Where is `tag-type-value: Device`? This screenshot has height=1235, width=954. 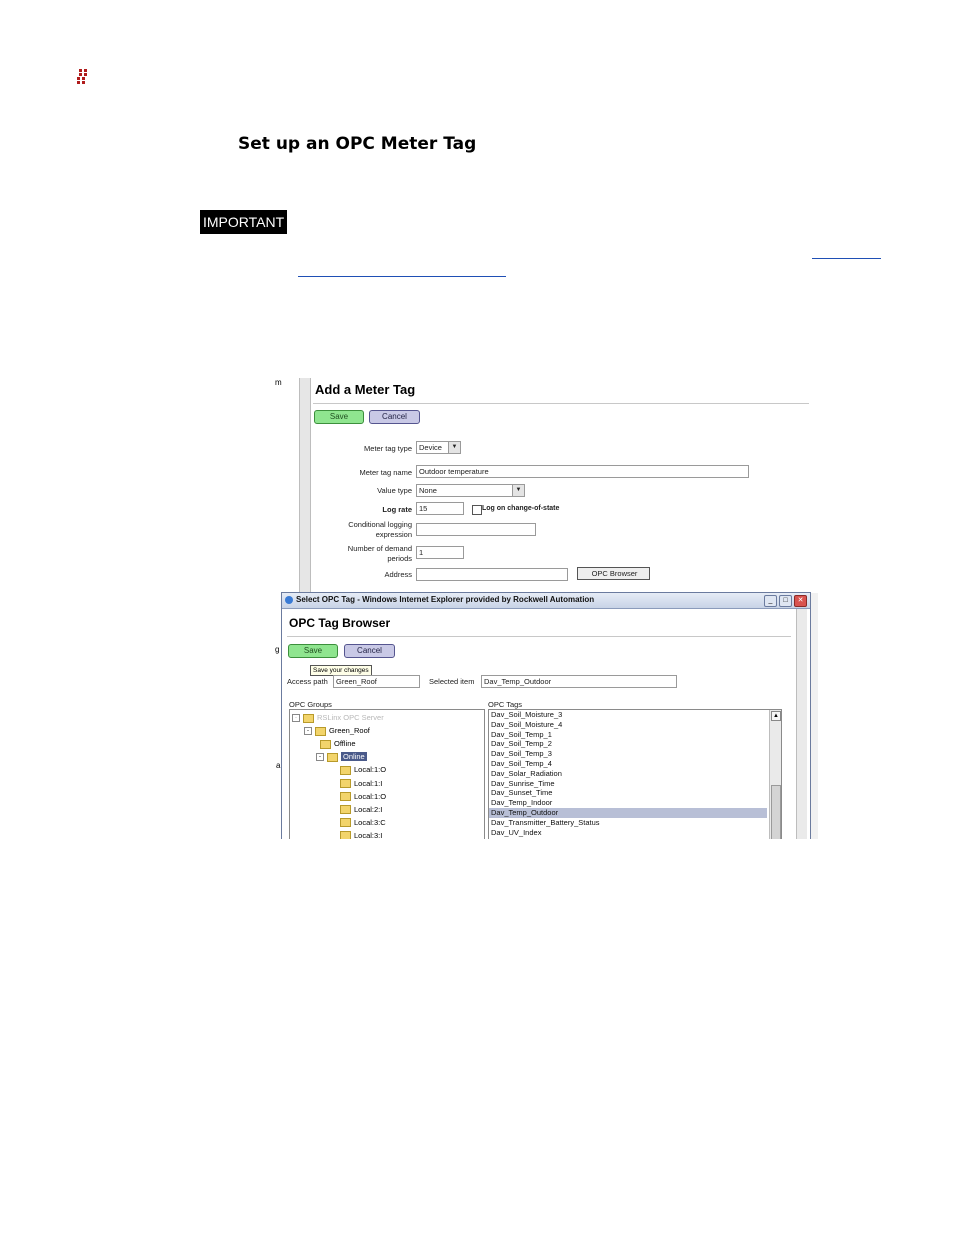 tag-type-value: Device is located at coordinates (430, 447).